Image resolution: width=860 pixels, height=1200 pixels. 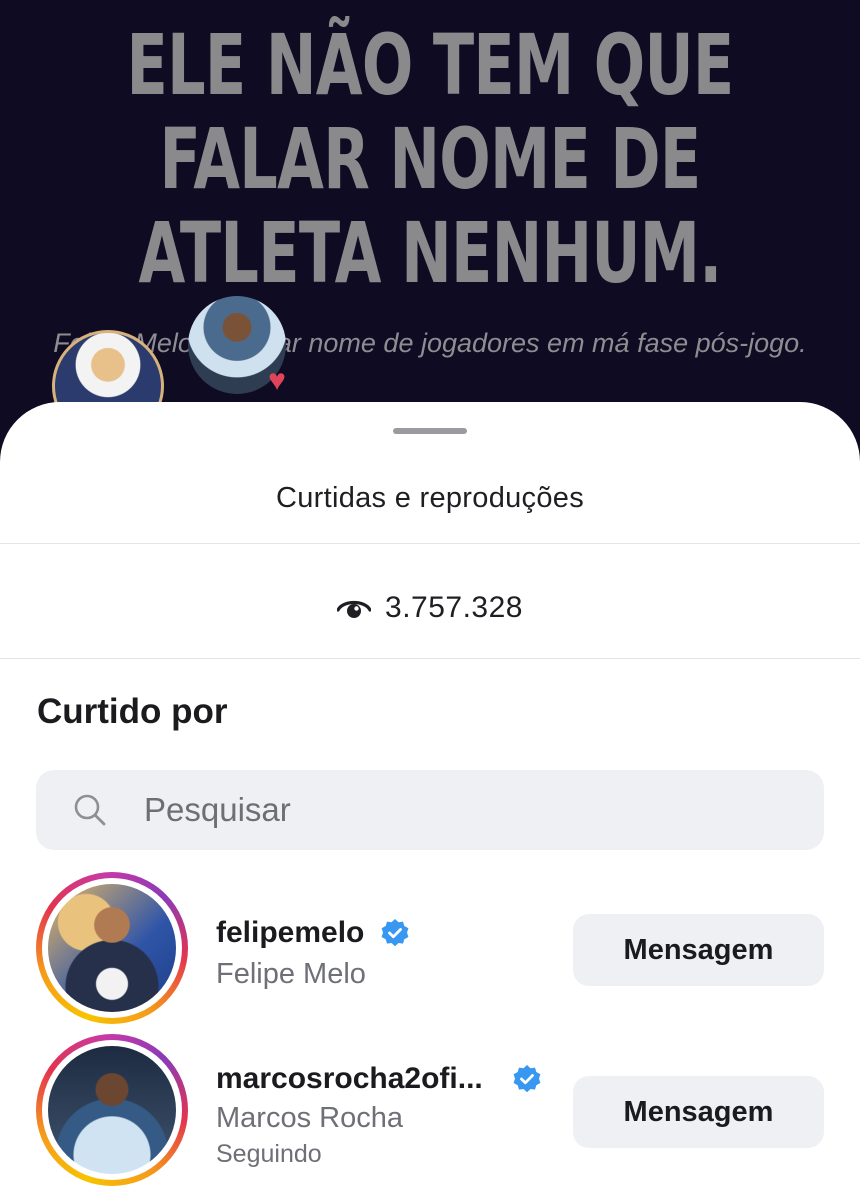 I want to click on search-bar, so click(x=430, y=810).